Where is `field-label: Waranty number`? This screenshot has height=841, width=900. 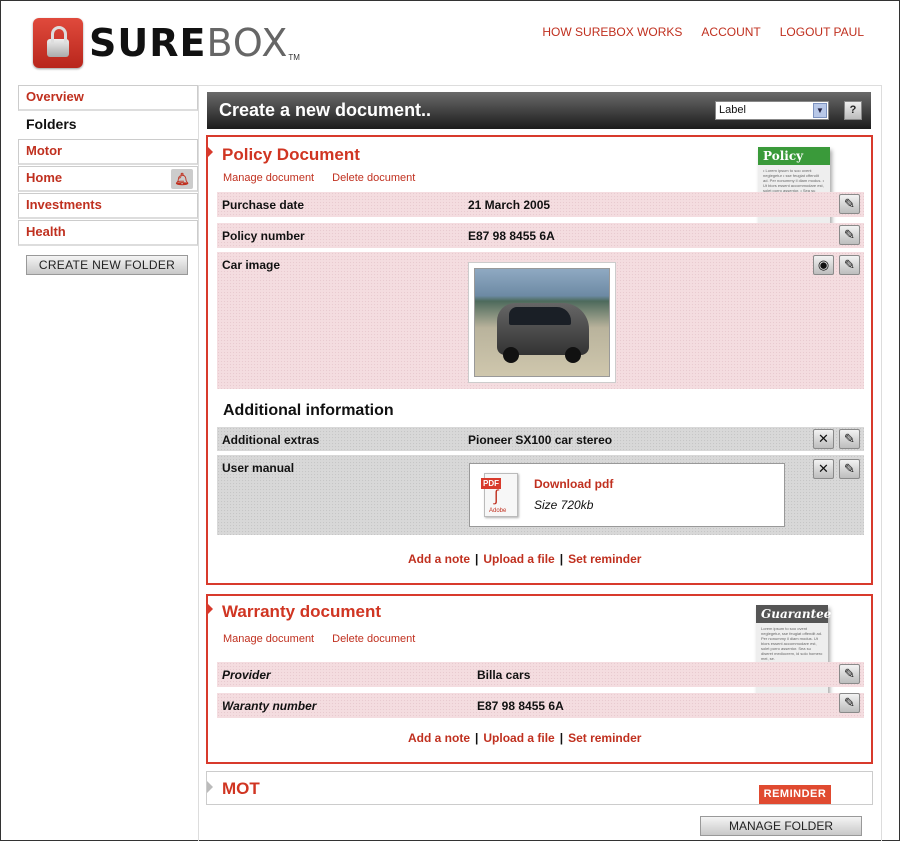
field-label: Waranty number is located at coordinates (269, 706).